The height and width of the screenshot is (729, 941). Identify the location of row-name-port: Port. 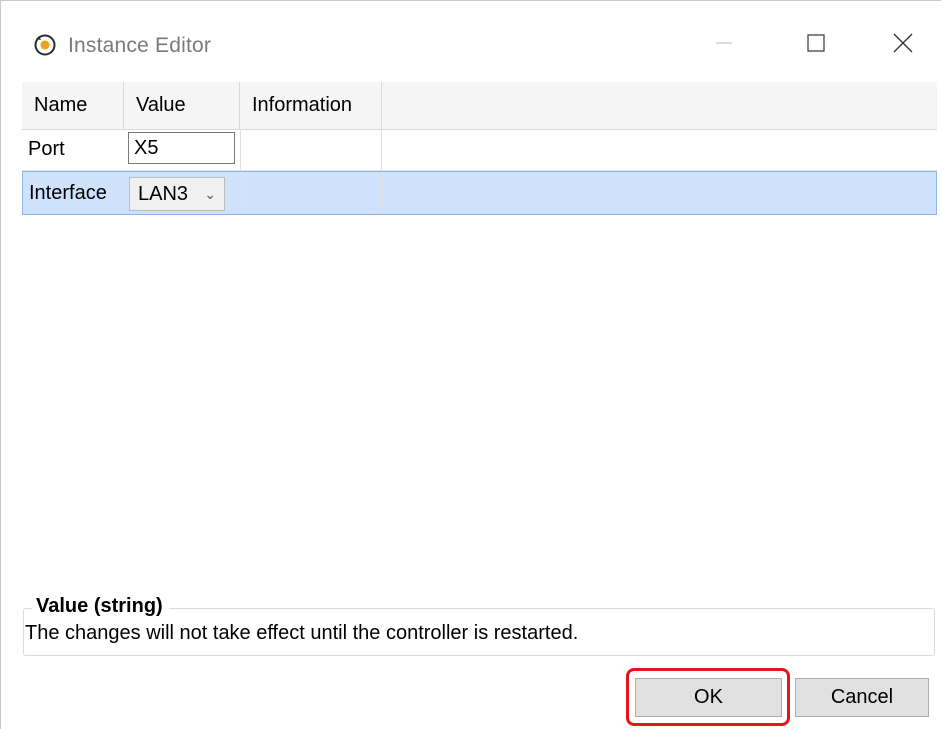
(46, 149).